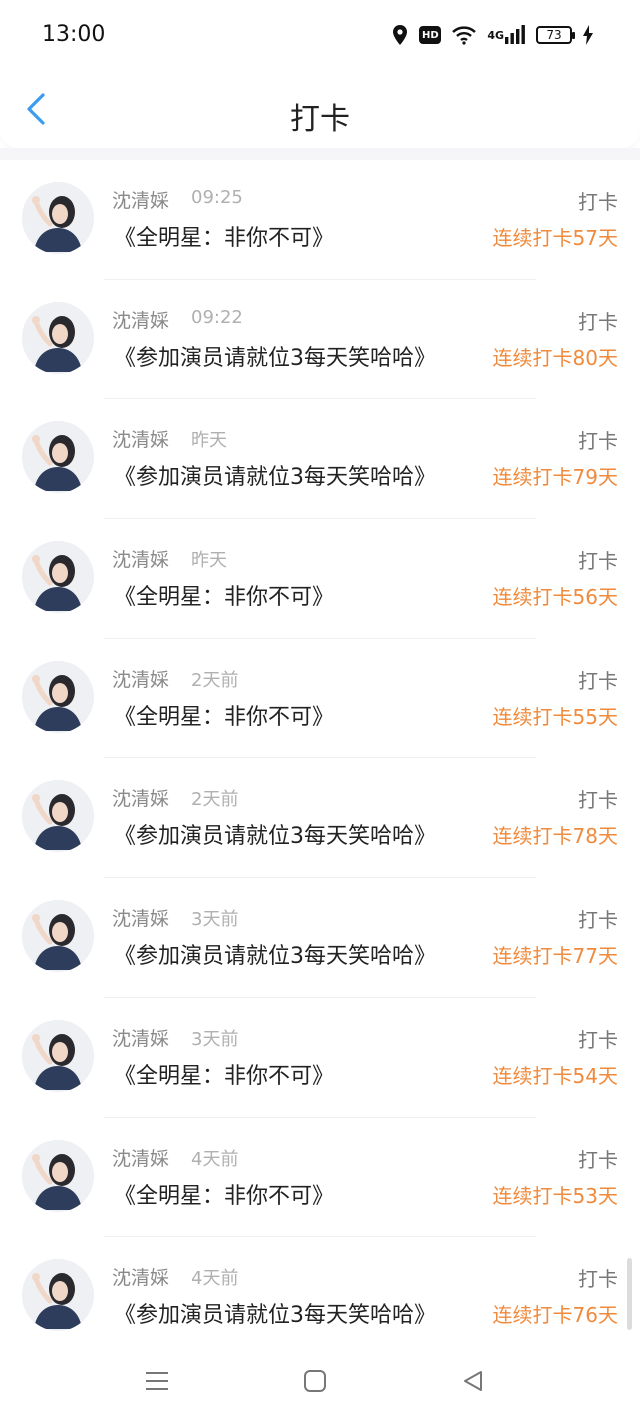 Image resolution: width=640 pixels, height=1422 pixels. I want to click on checkin-row: 沈清婇 09:25 《全明星：非你不可》 打卡 连续打卡57天, so click(320, 220).